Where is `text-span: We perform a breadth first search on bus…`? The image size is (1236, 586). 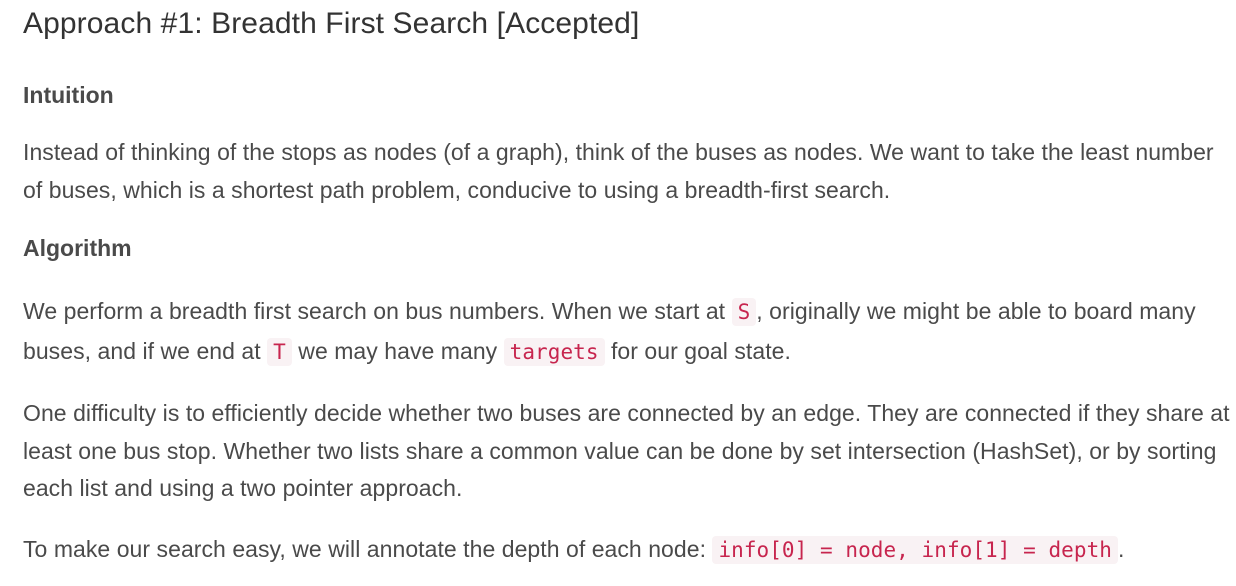
text-span: We perform a breadth first search on bus… is located at coordinates (377, 311).